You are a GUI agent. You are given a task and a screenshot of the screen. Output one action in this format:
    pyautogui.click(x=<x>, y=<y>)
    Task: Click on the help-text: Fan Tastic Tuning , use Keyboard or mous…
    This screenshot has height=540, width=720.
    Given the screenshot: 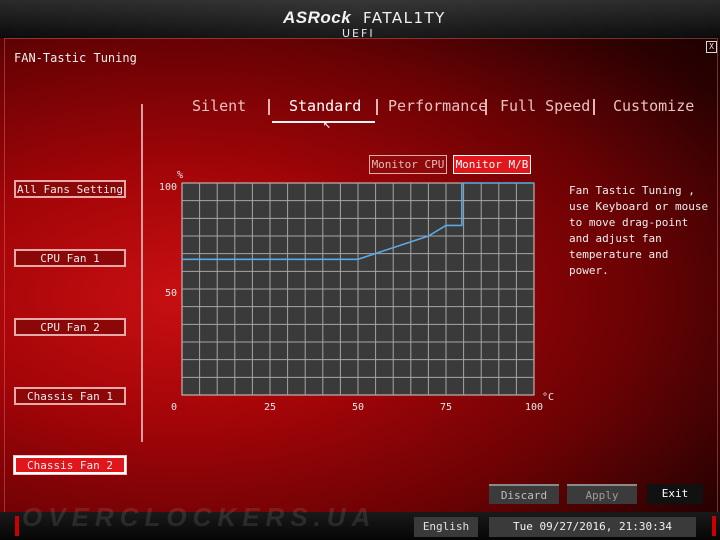 What is the action you would take?
    pyautogui.click(x=639, y=230)
    